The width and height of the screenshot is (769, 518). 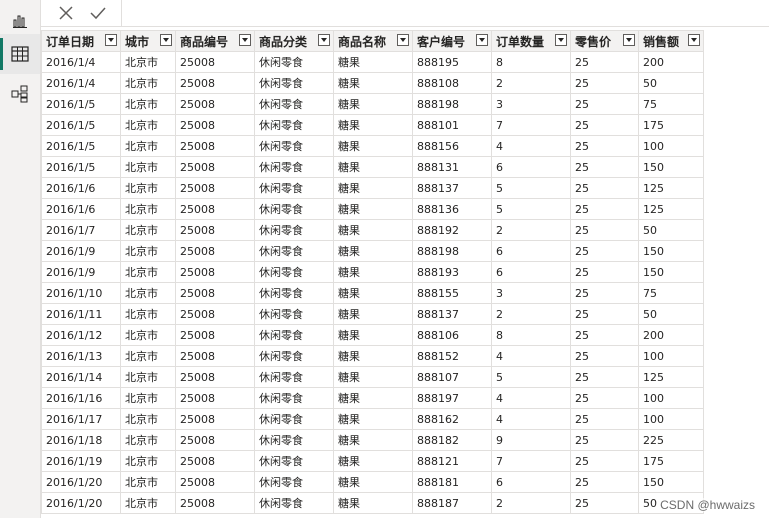 What do you see at coordinates (452, 83) in the screenshot?
I see `table-cell: 888108` at bounding box center [452, 83].